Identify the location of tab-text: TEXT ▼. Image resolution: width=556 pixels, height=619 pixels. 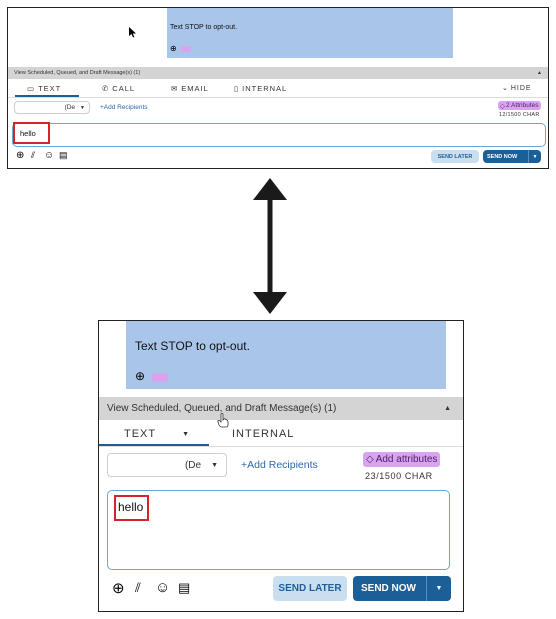
(157, 434).